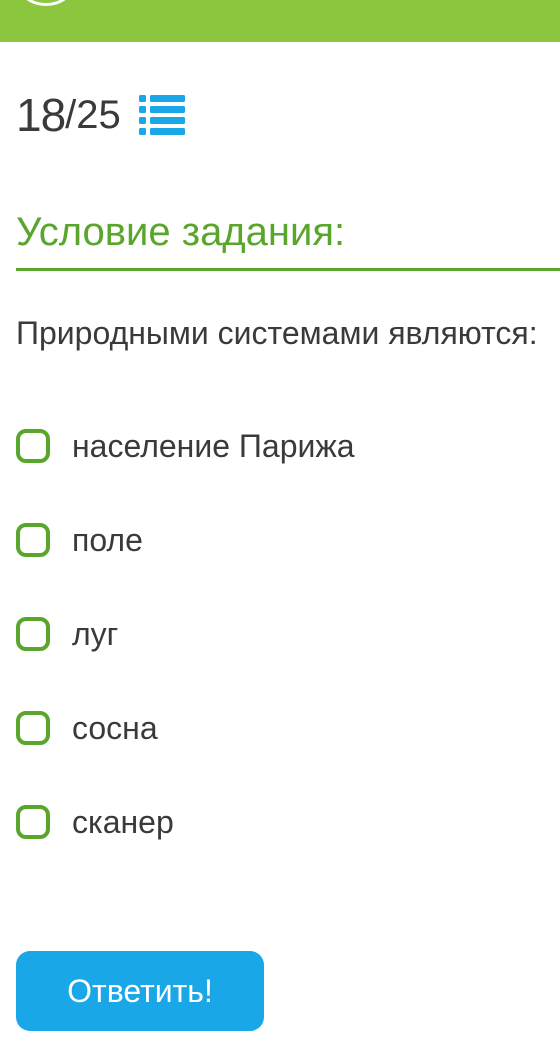 The height and width of the screenshot is (1048, 560). Describe the element at coordinates (281, 728) in the screenshot. I see `option-4: сосна` at that location.